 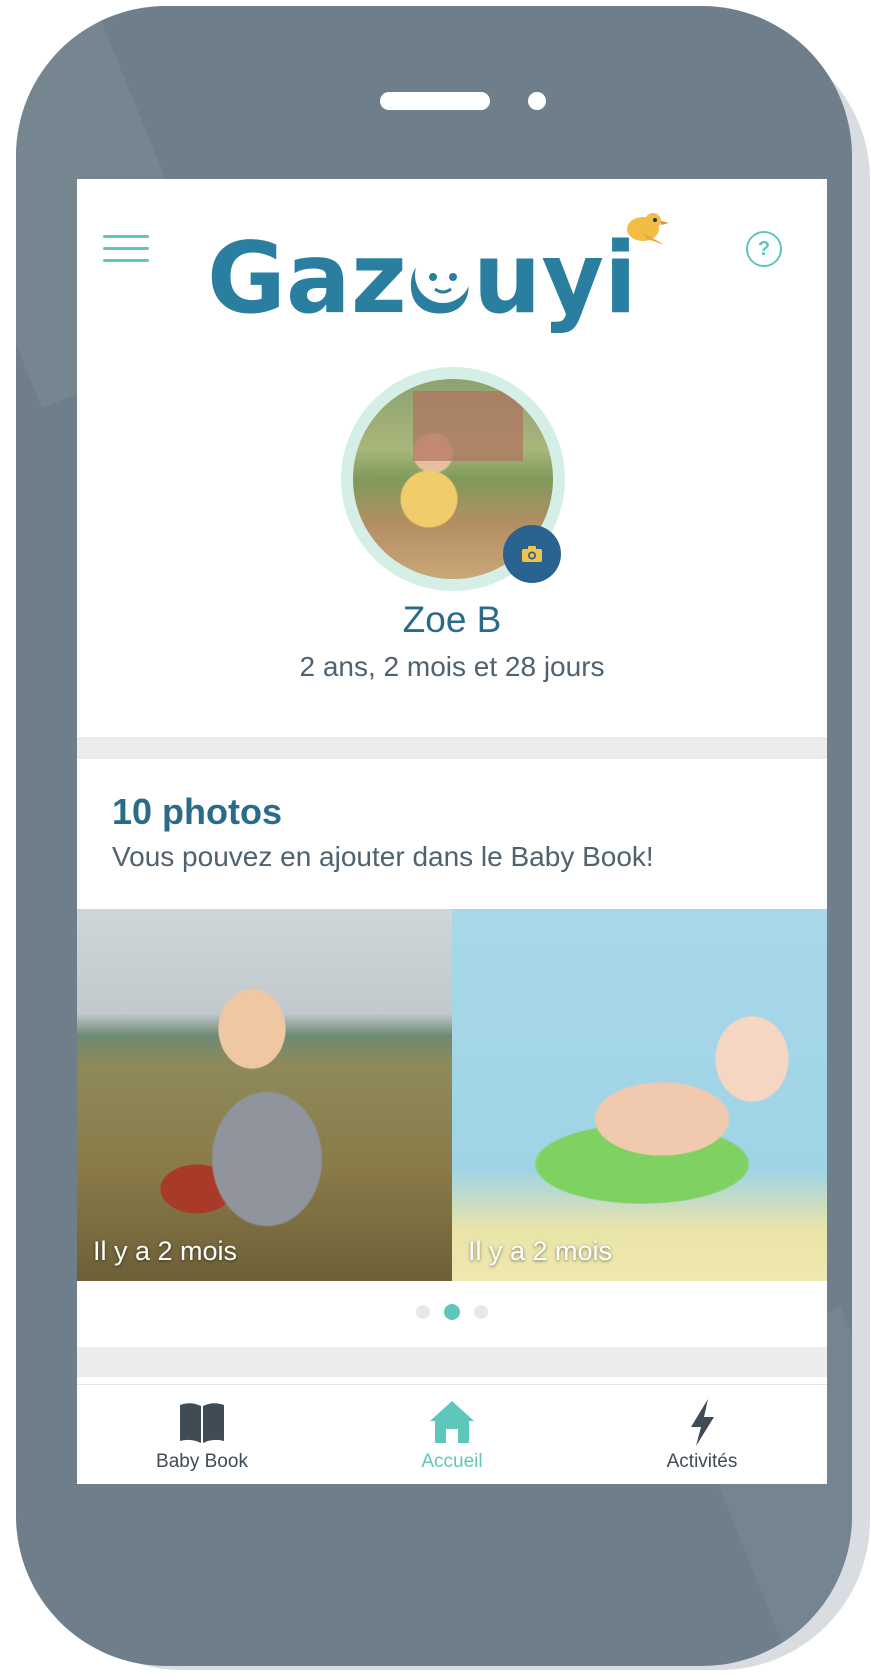 What do you see at coordinates (452, 619) in the screenshot?
I see `child-name: Zoe B` at bounding box center [452, 619].